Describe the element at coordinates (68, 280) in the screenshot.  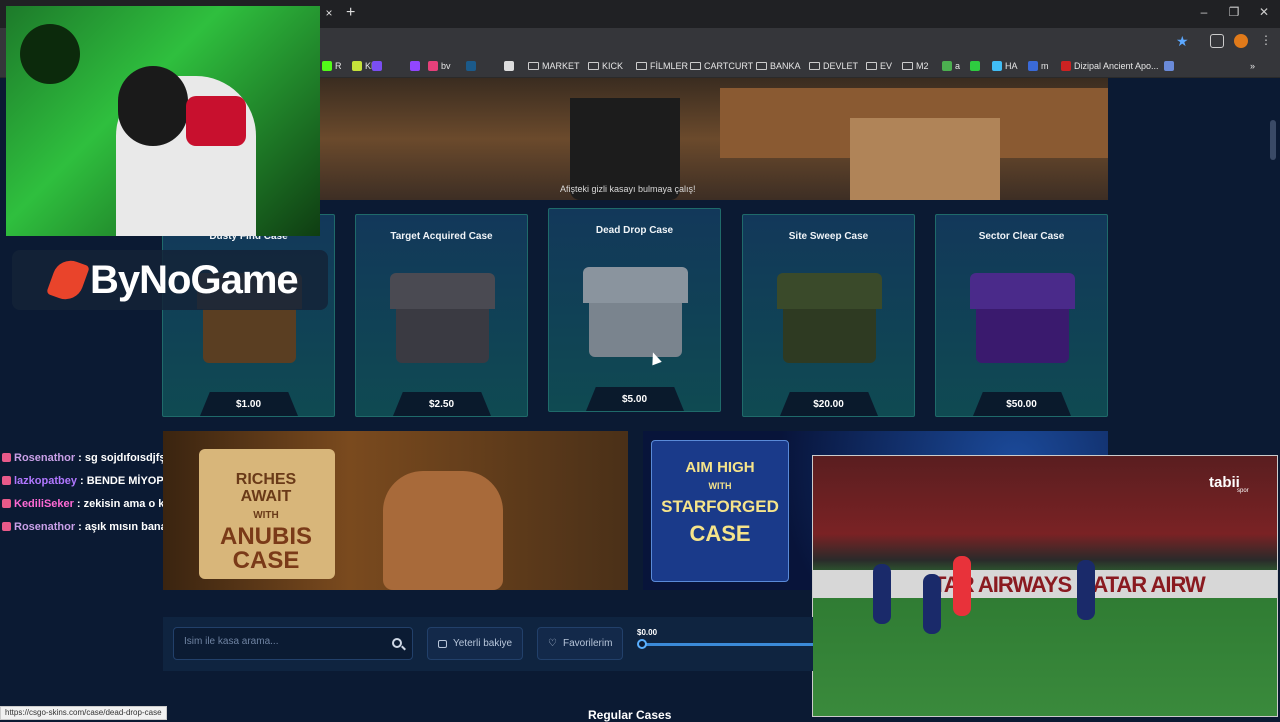
I see `bynogame-mark-icon` at that location.